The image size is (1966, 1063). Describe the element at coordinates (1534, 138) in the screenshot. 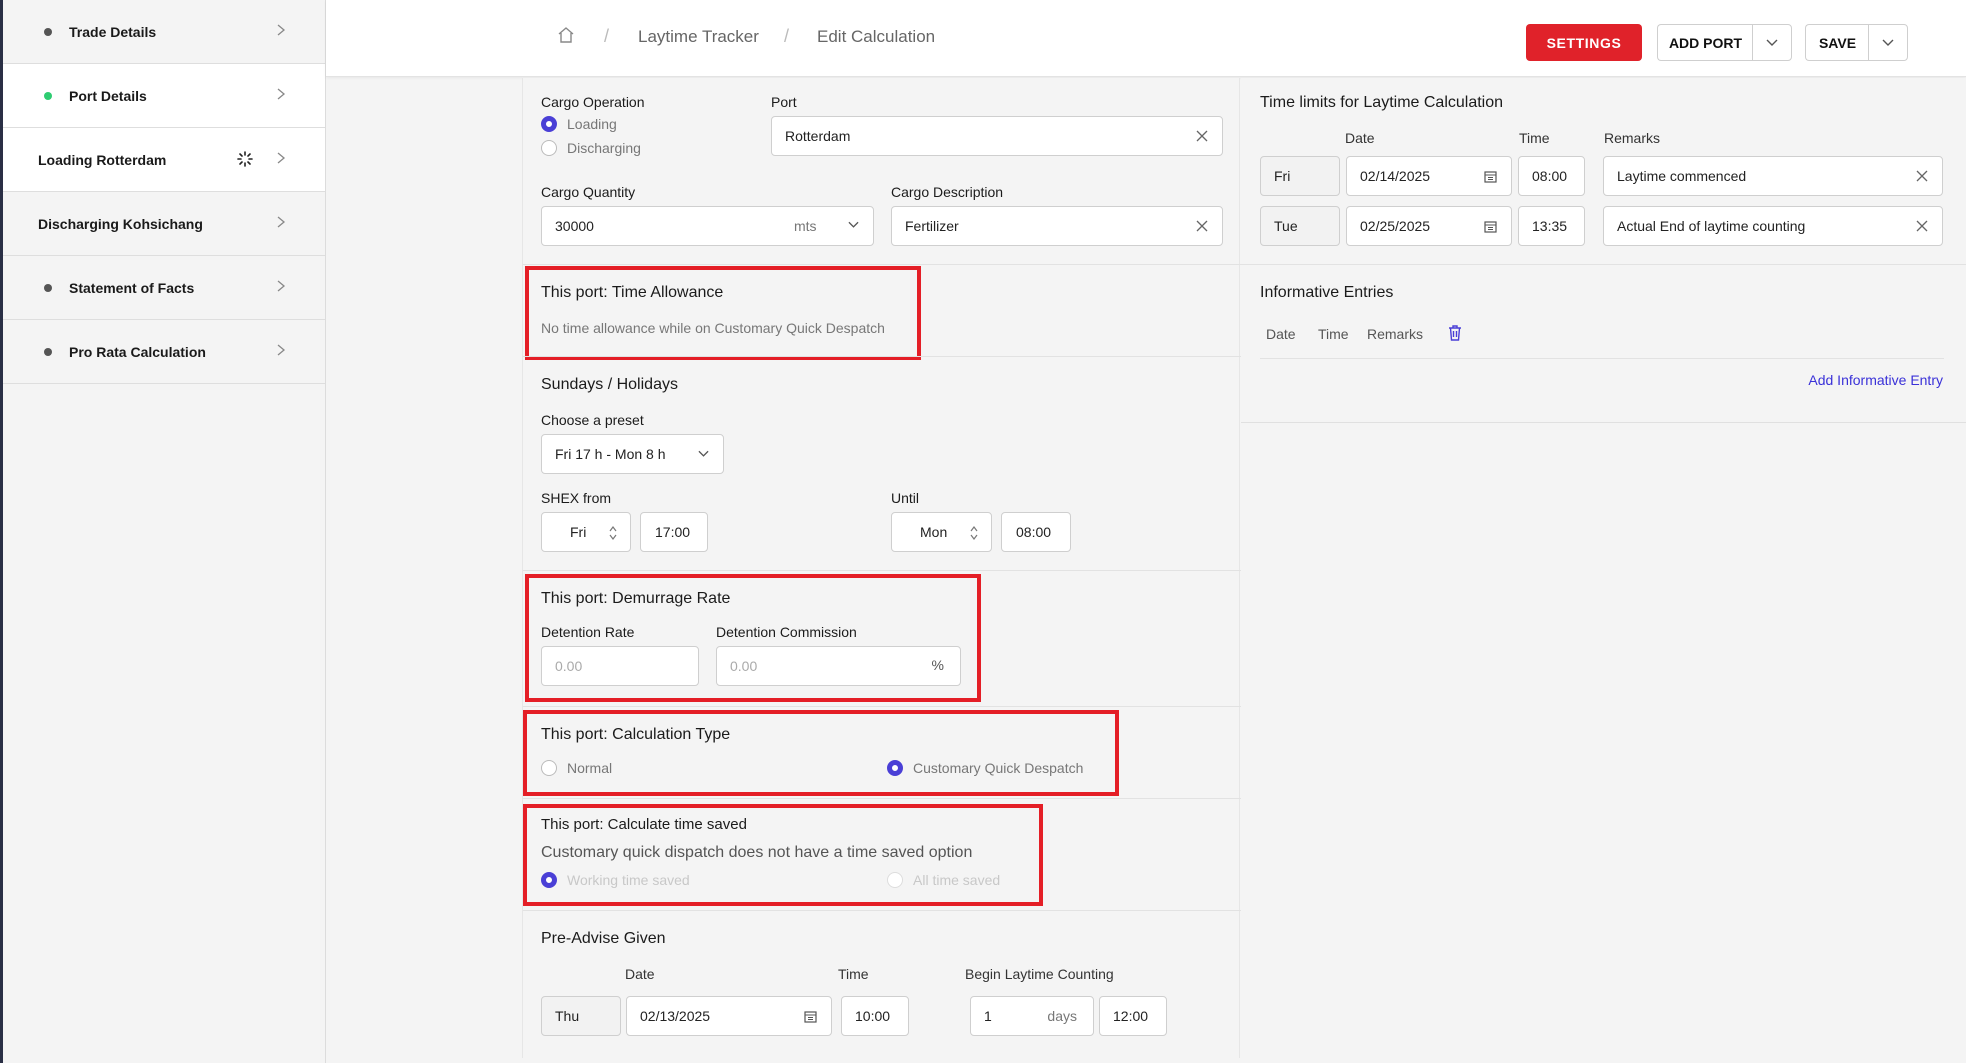

I see `time-limits-time-header: Time` at that location.